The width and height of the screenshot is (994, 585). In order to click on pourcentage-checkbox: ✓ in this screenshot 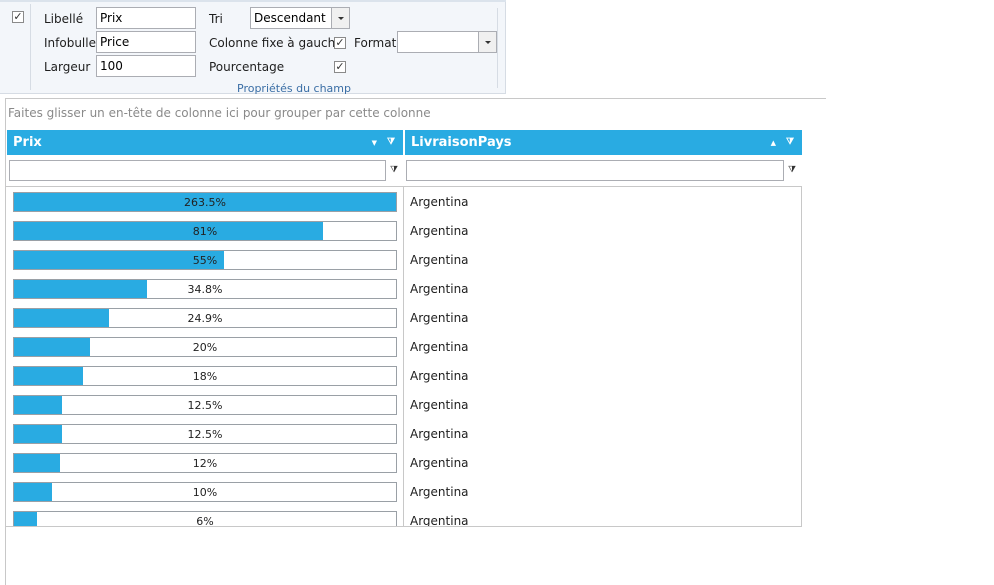, I will do `click(340, 67)`.